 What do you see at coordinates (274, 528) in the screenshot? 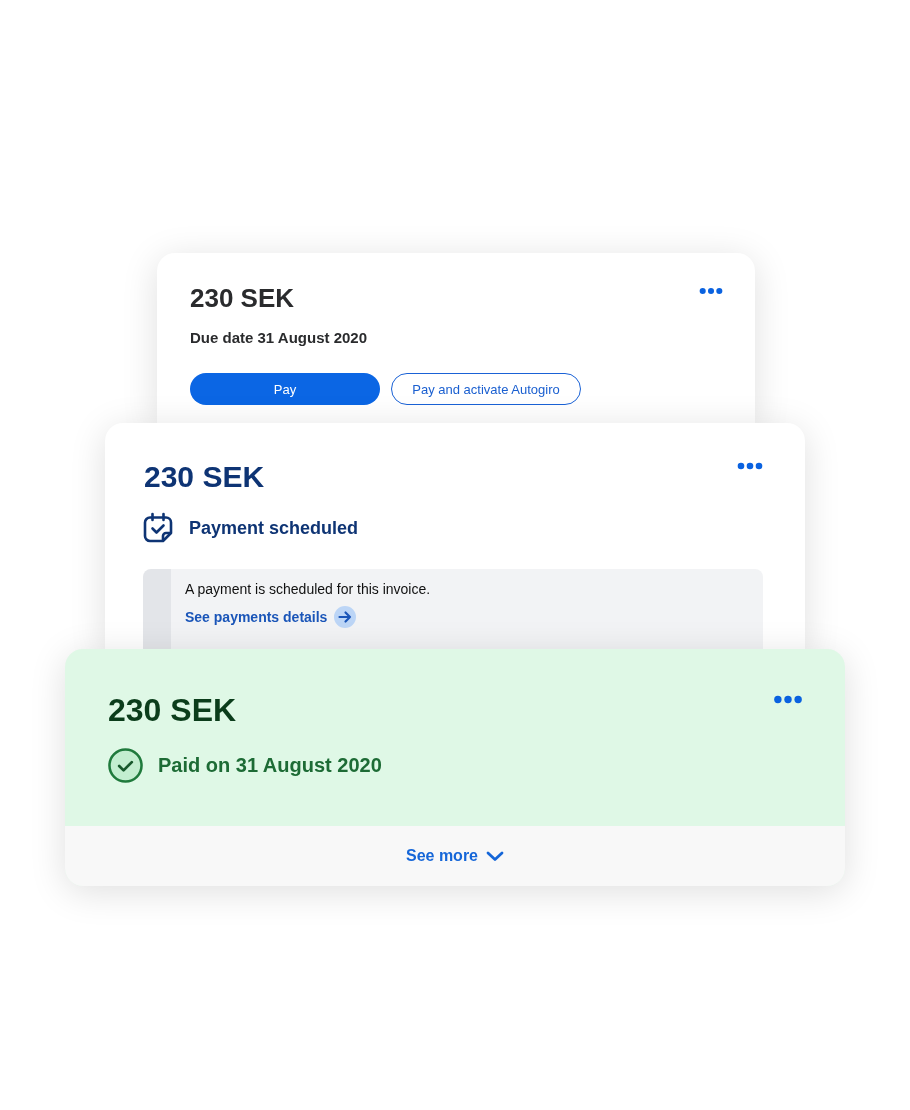
I see `status-label: Payment scheduled` at bounding box center [274, 528].